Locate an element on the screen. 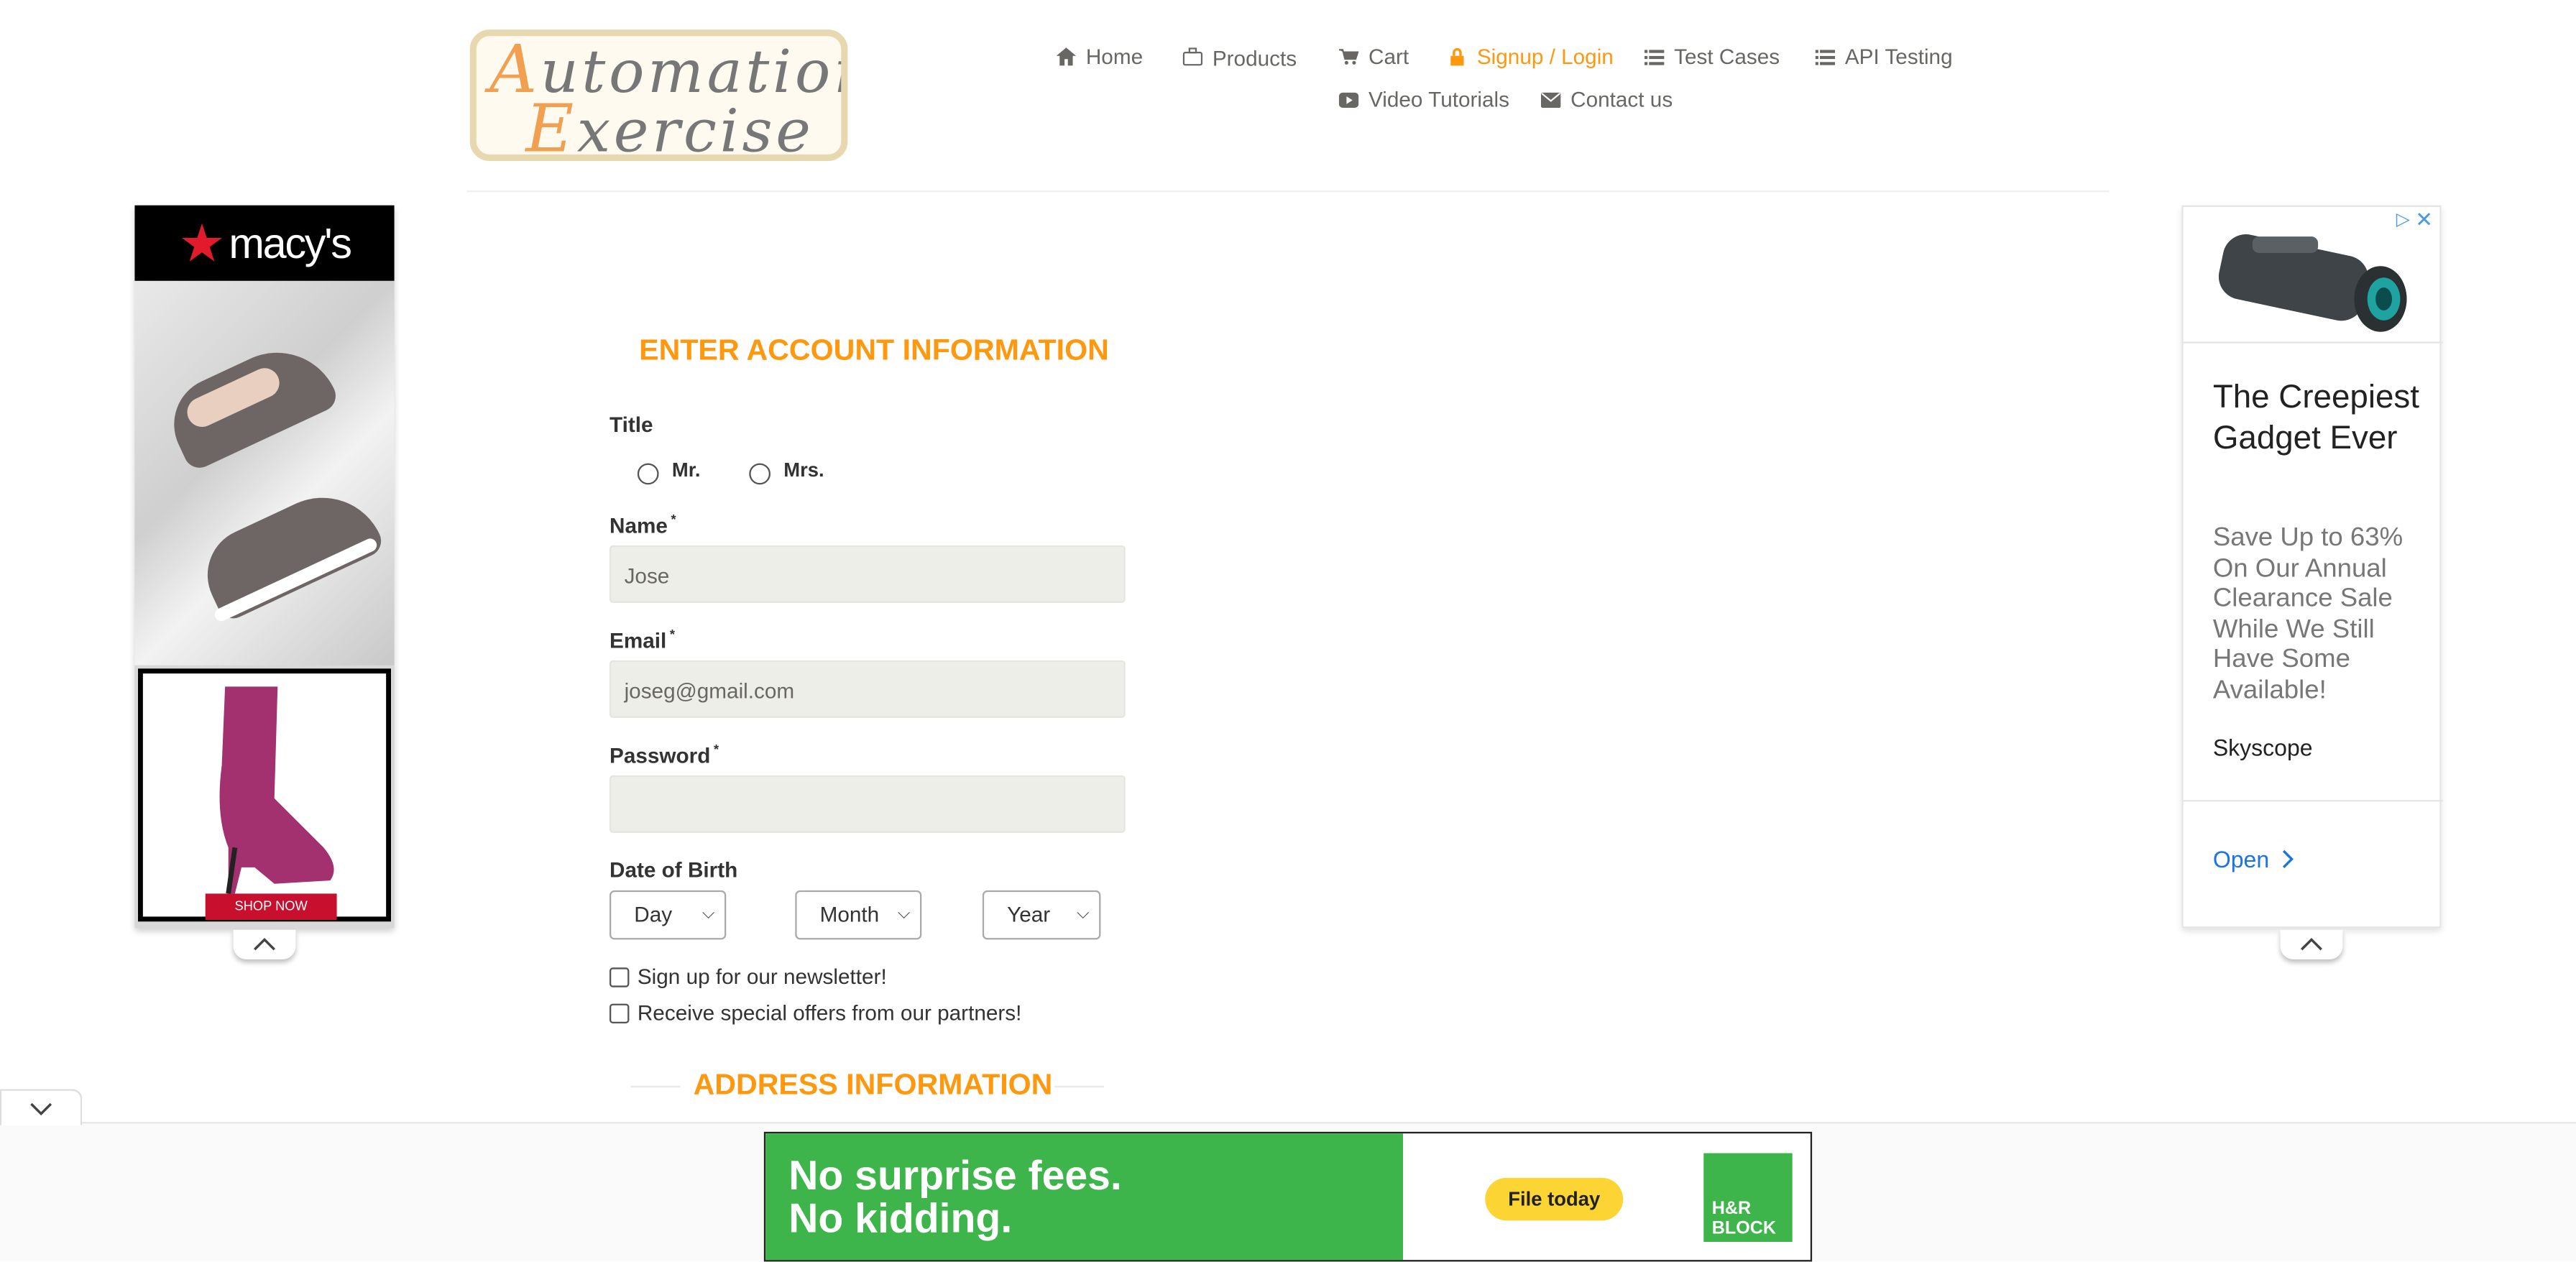 The width and height of the screenshot is (2576, 1262). password-label: Password * is located at coordinates (664, 755).